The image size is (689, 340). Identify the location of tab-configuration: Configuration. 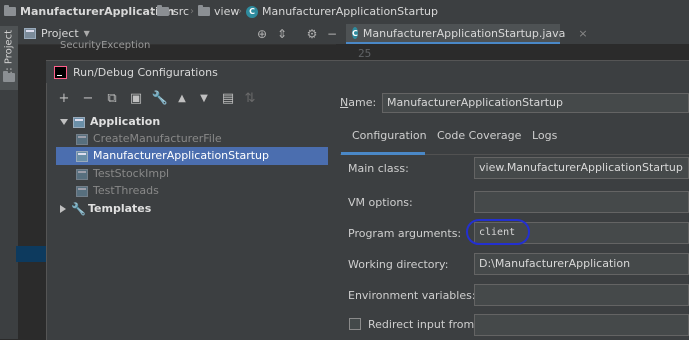
(389, 135).